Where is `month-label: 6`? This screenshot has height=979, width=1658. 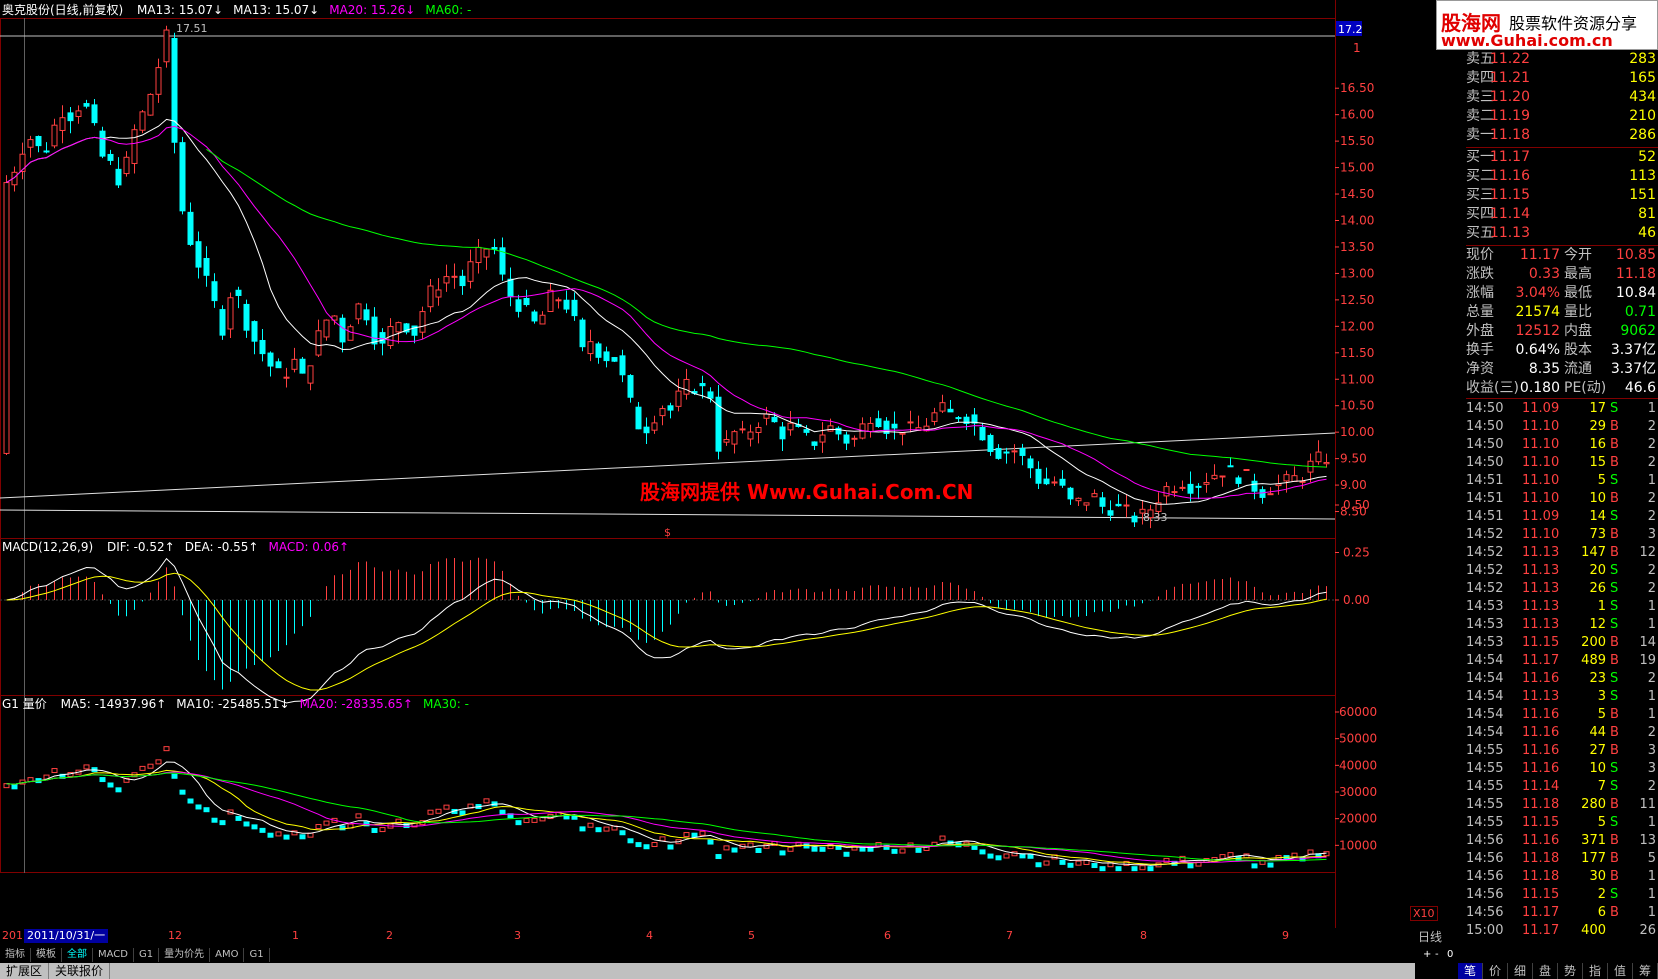
month-label: 6 is located at coordinates (887, 935).